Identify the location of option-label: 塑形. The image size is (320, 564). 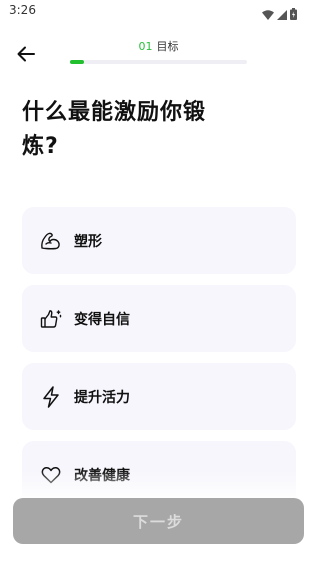
(88, 241).